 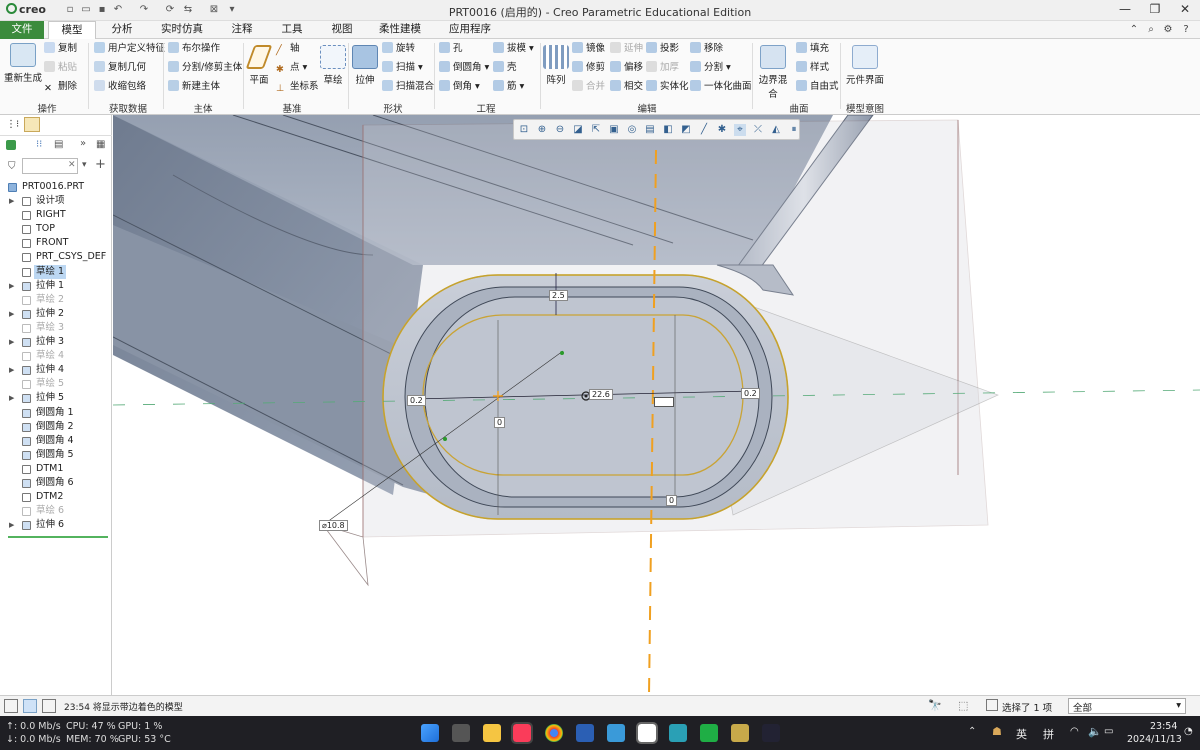 I want to click on tree-item: ▶ 设计项, so click(x=56, y=201).